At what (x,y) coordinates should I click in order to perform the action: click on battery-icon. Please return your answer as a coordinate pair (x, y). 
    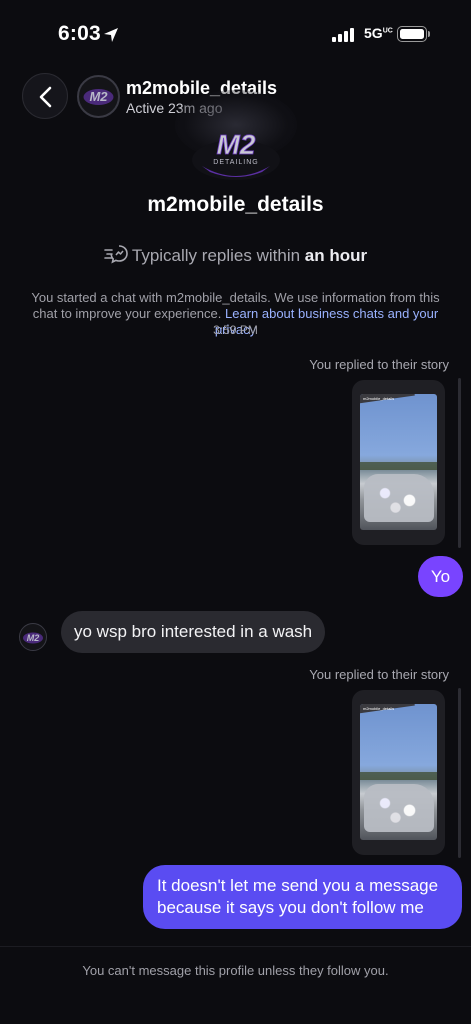
    Looking at the image, I should click on (413, 34).